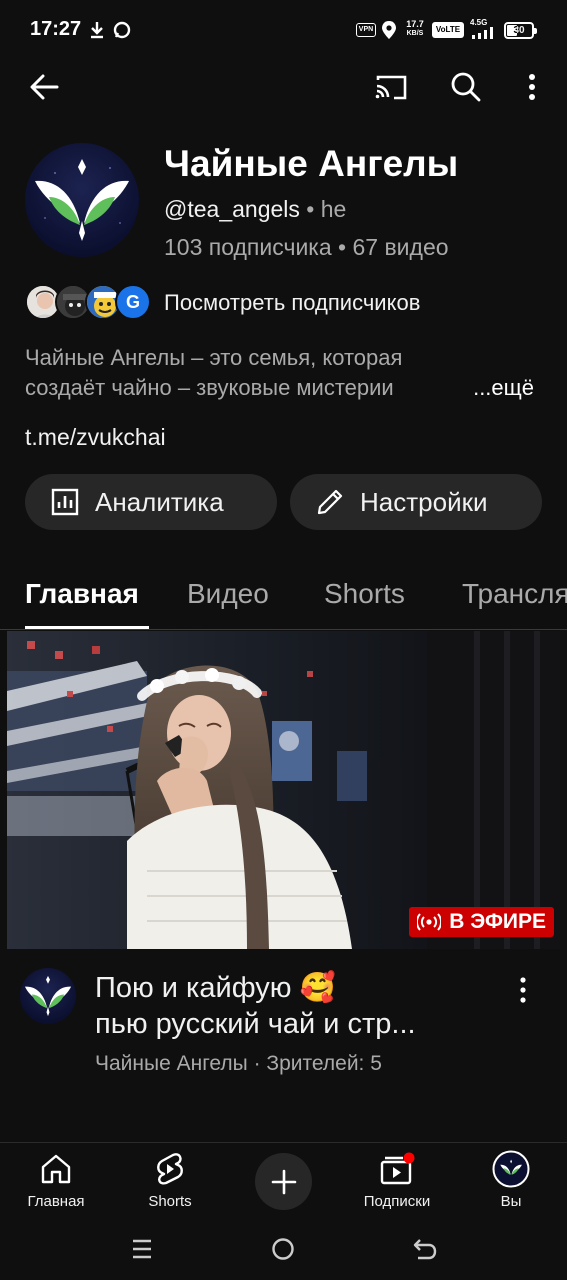 The width and height of the screenshot is (567, 1280). Describe the element at coordinates (306, 247) in the screenshot. I see `channel-stats: 103 подписчика • 67 видео` at that location.